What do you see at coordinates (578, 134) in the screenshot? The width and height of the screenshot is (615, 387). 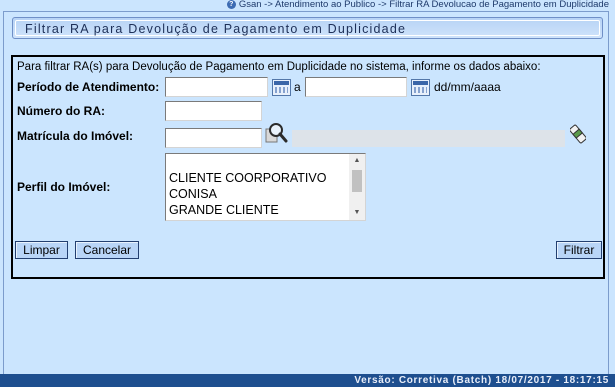 I see `eraser-icon` at bounding box center [578, 134].